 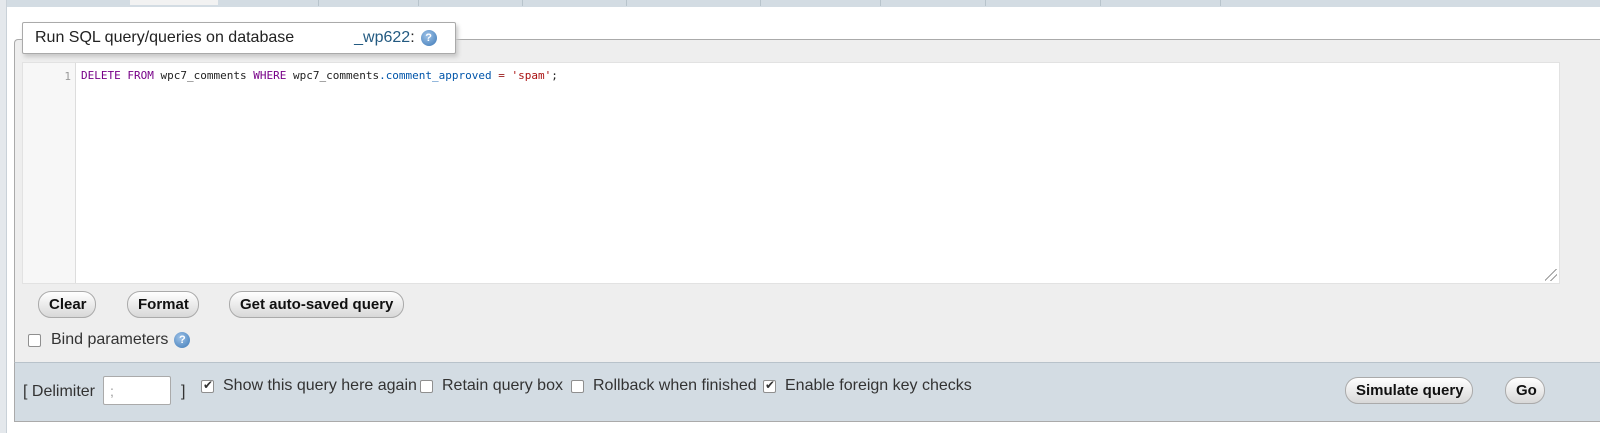 What do you see at coordinates (800, 3) in the screenshot?
I see `top-tab-bar` at bounding box center [800, 3].